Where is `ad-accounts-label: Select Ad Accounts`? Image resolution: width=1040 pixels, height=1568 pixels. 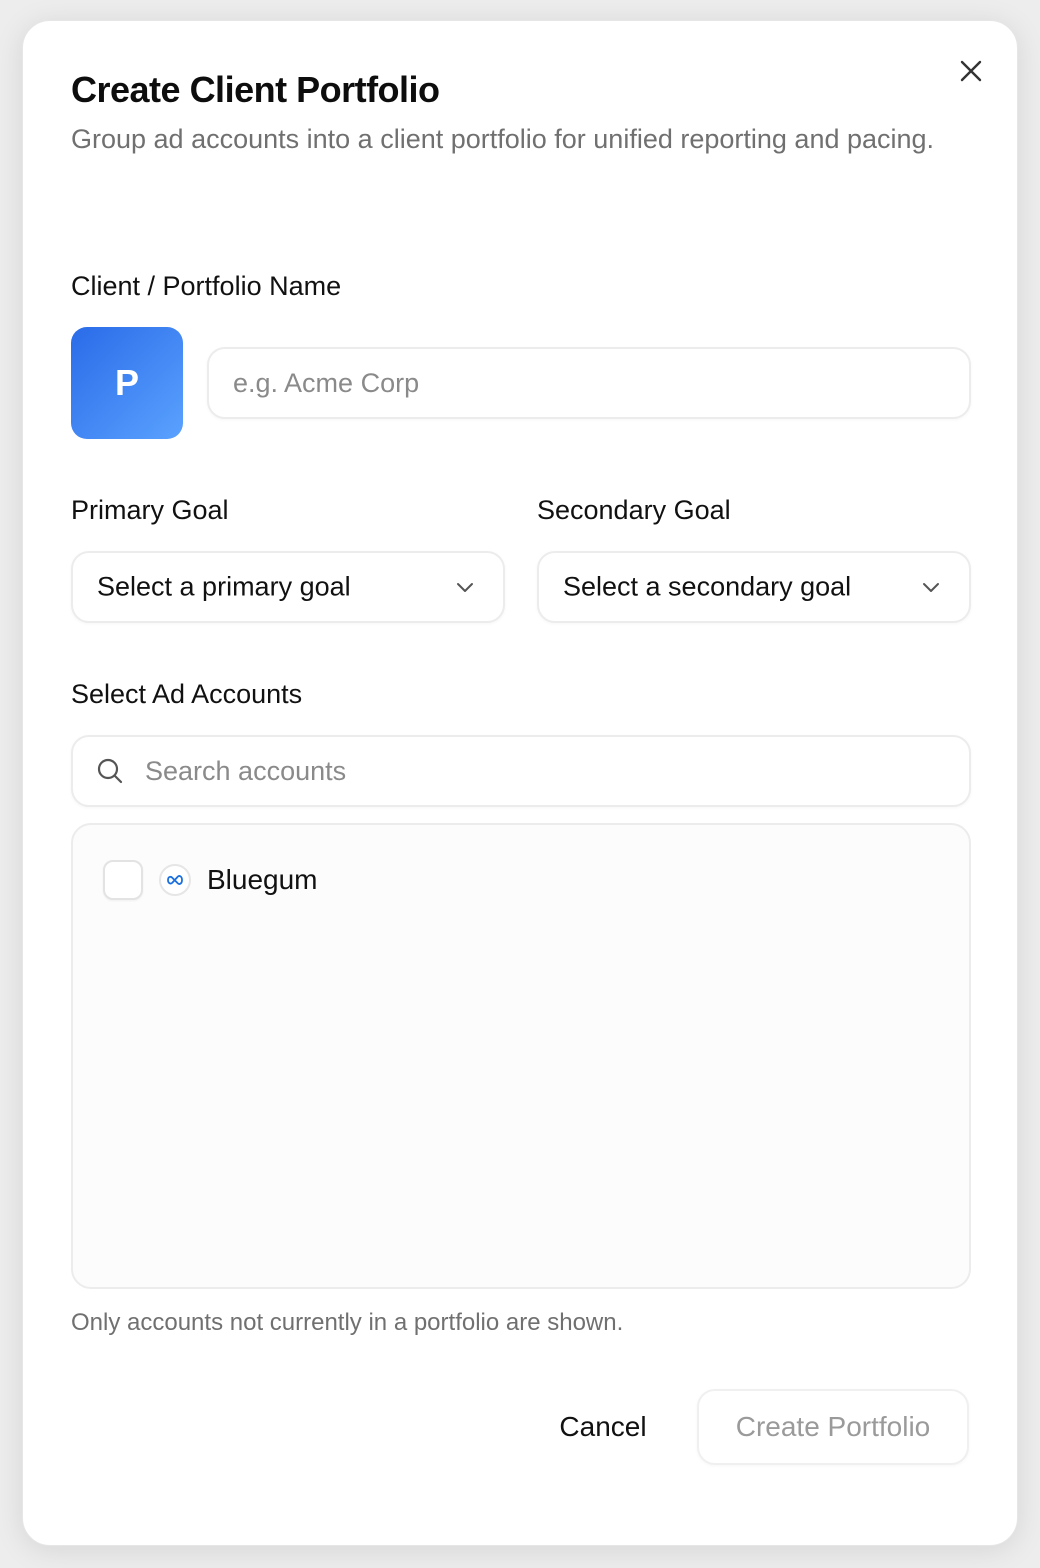
ad-accounts-label: Select Ad Accounts is located at coordinates (187, 694).